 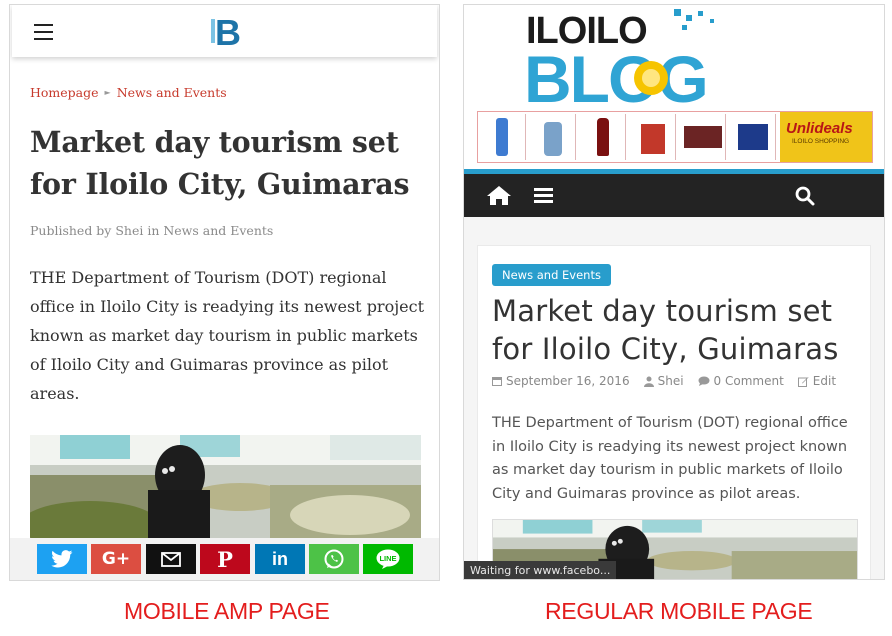 I want to click on unlideals-ad: Unlideals ILOILO SHOPPING, so click(x=826, y=137).